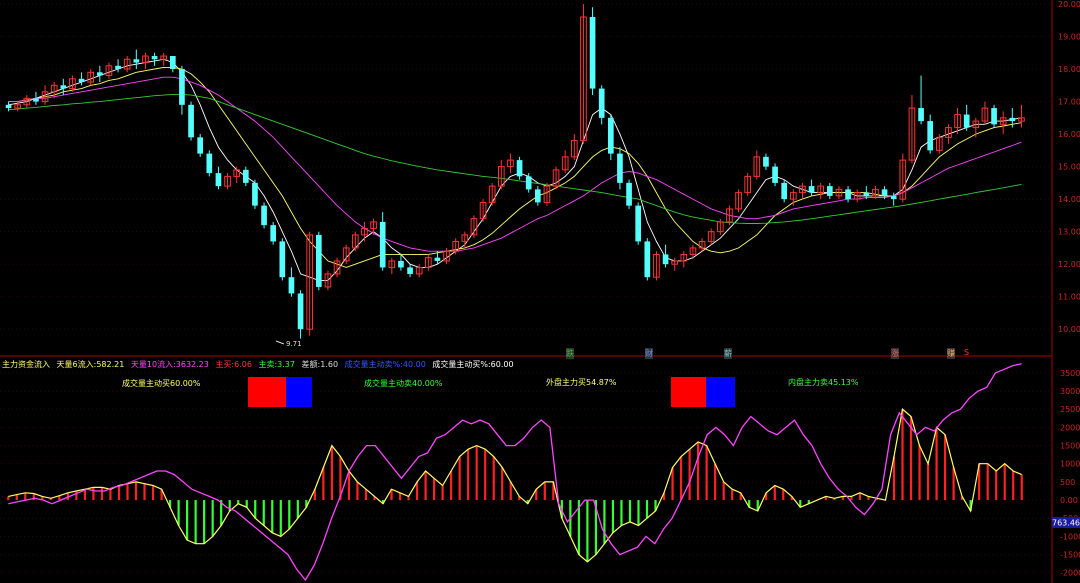  Describe the element at coordinates (1070, 427) in the screenshot. I see `indicator-tick-label: 2000` at that location.